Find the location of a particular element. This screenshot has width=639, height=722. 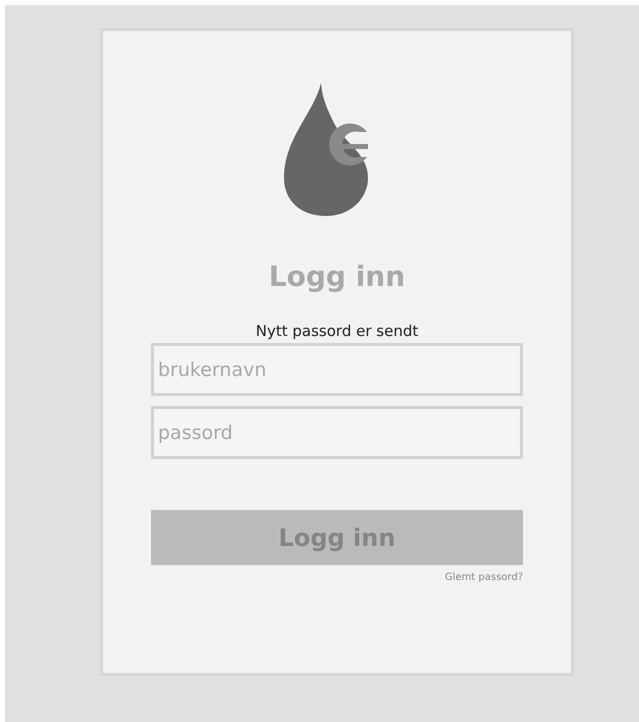

status-message: Nytt passord er sendt is located at coordinates (337, 331).